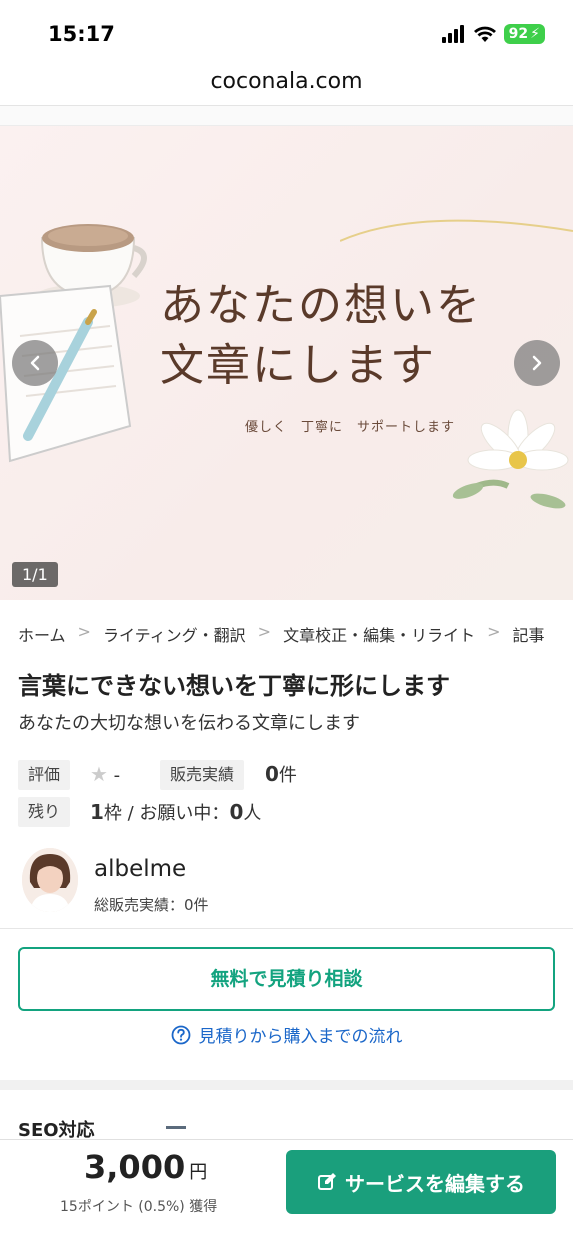  I want to click on help-circle-icon, so click(180, 1034).